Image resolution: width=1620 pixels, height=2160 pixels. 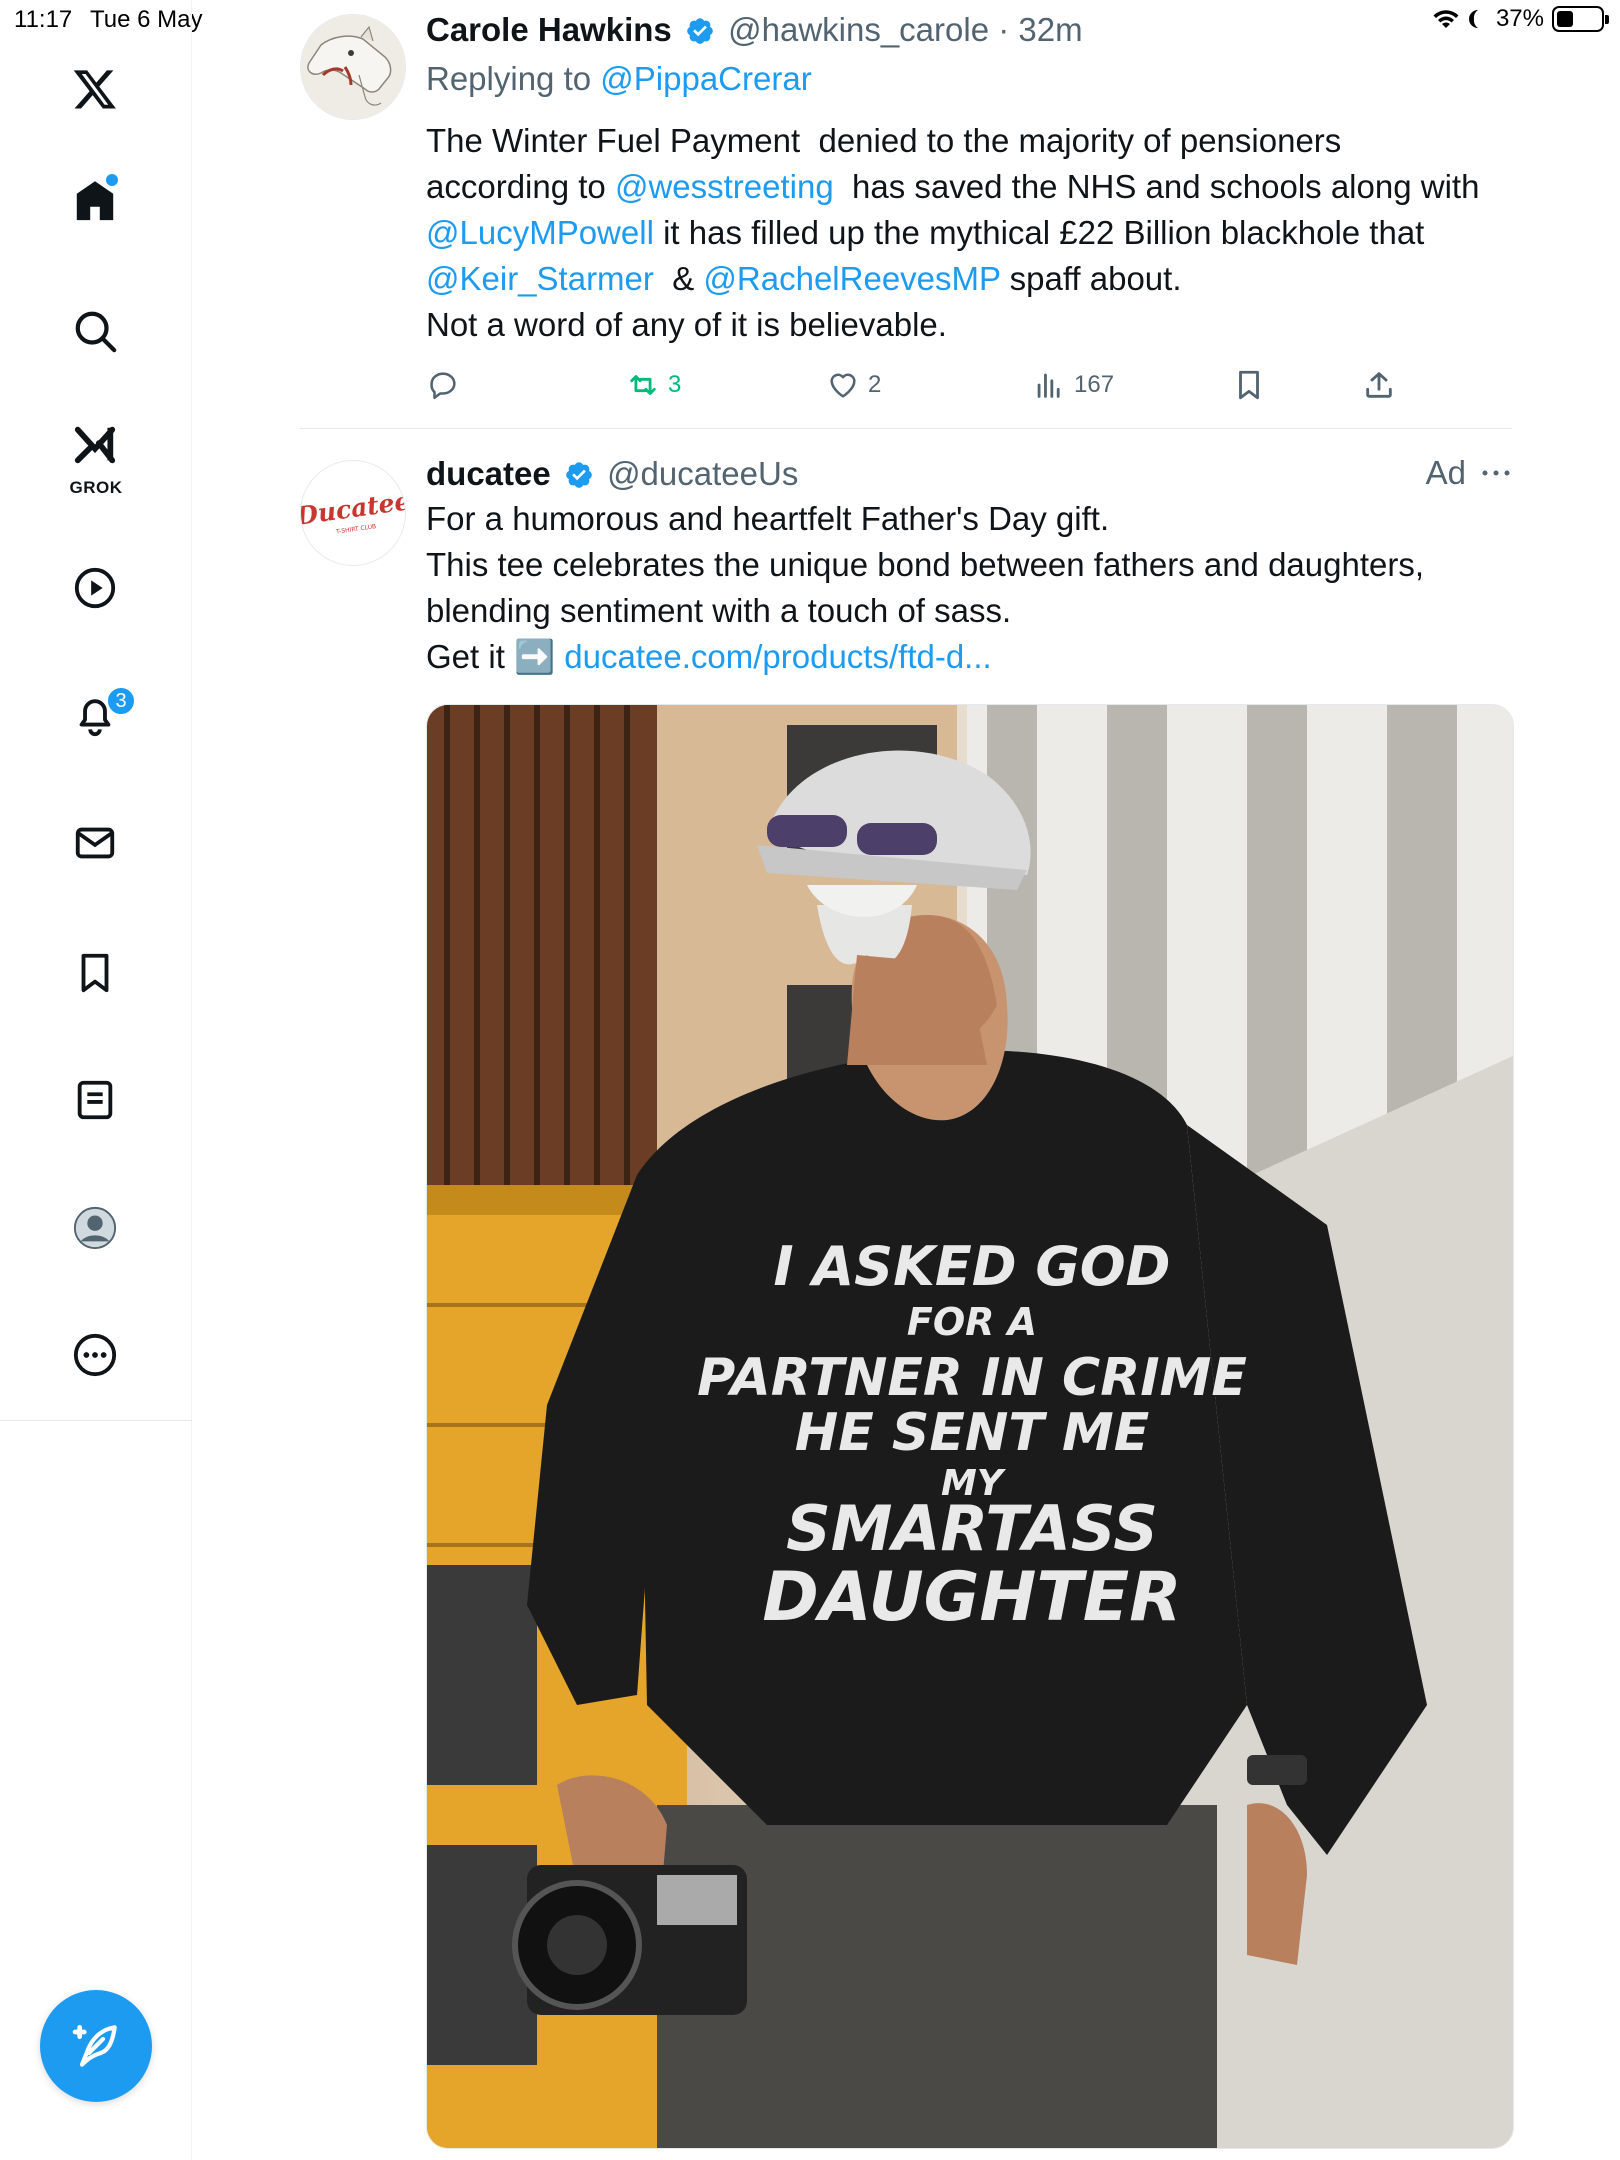 What do you see at coordinates (488, 473) in the screenshot?
I see `author-name: ducatee` at bounding box center [488, 473].